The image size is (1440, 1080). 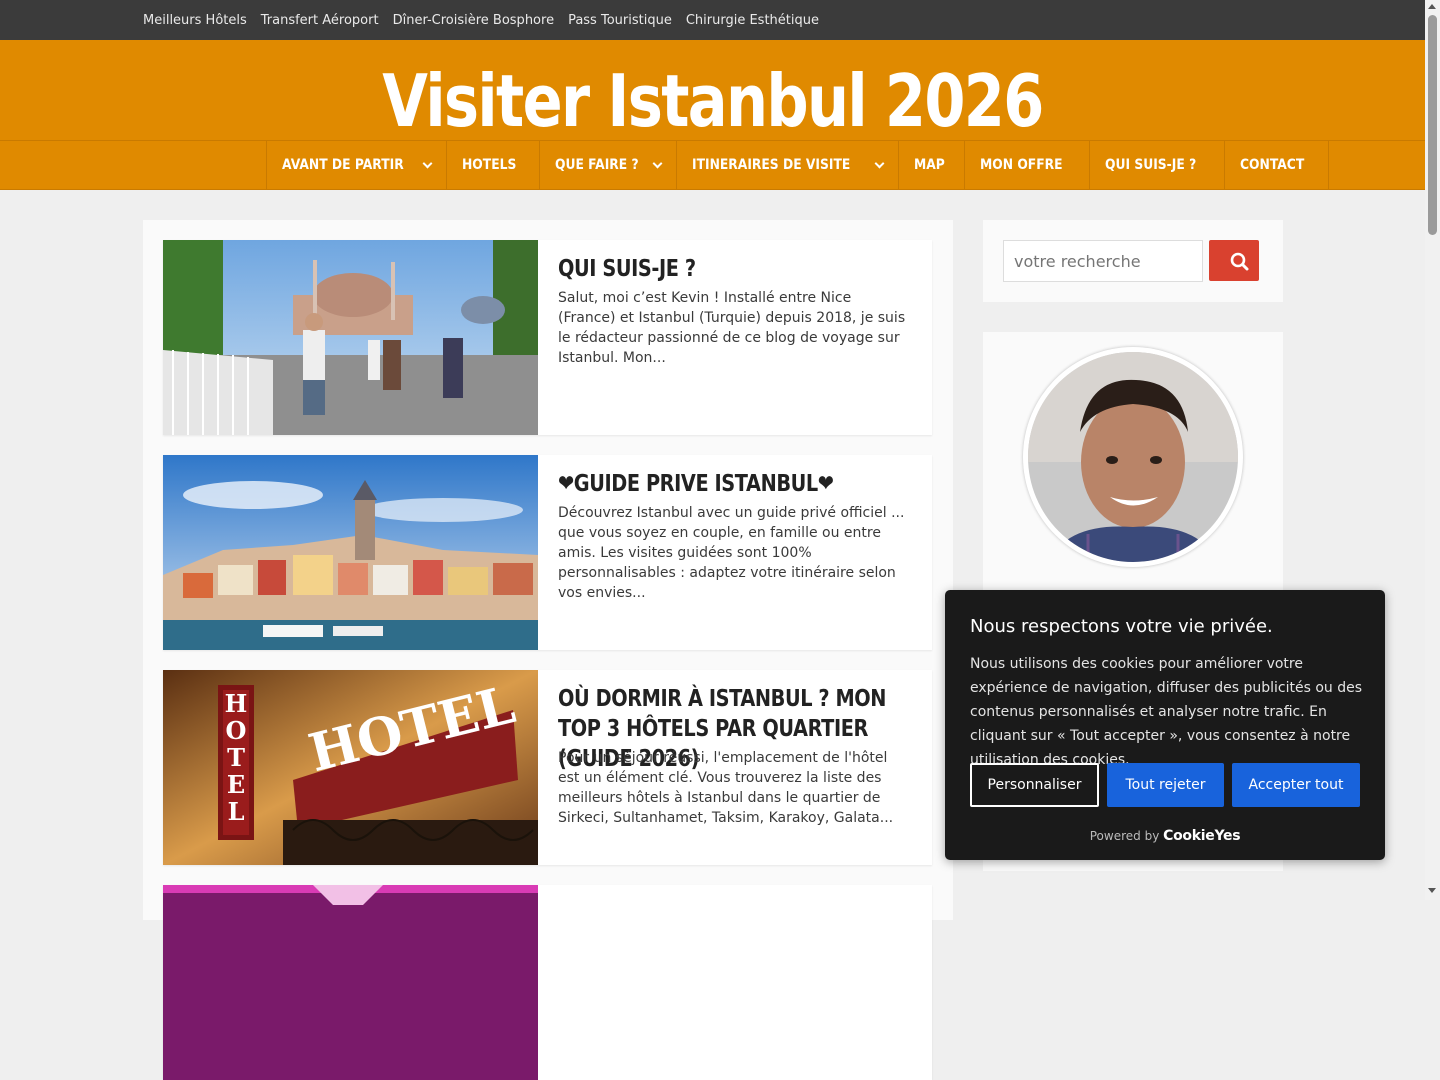 What do you see at coordinates (547, 982) in the screenshot?
I see `post-card` at bounding box center [547, 982].